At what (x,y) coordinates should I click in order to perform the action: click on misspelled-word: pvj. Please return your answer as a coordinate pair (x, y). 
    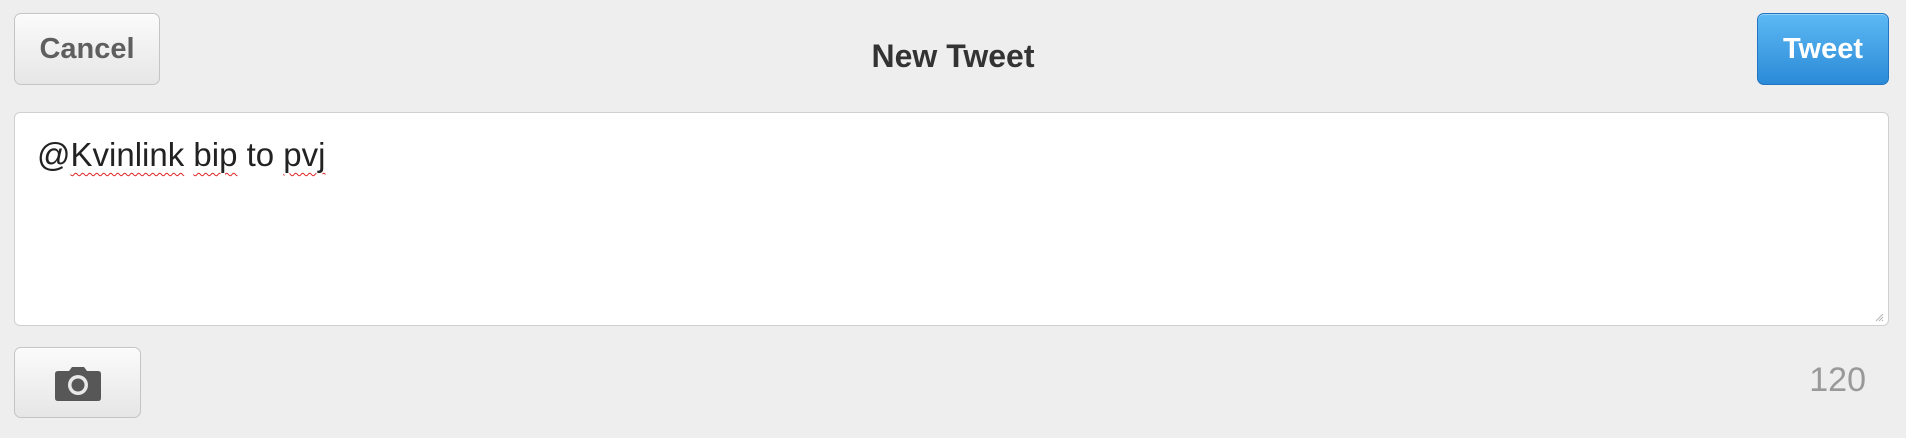
    Looking at the image, I should click on (304, 154).